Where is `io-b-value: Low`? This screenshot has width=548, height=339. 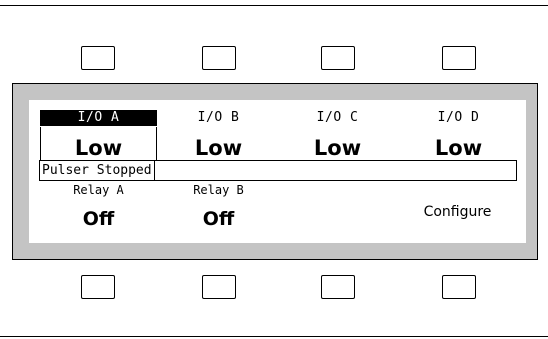
io-b-value: Low is located at coordinates (218, 148).